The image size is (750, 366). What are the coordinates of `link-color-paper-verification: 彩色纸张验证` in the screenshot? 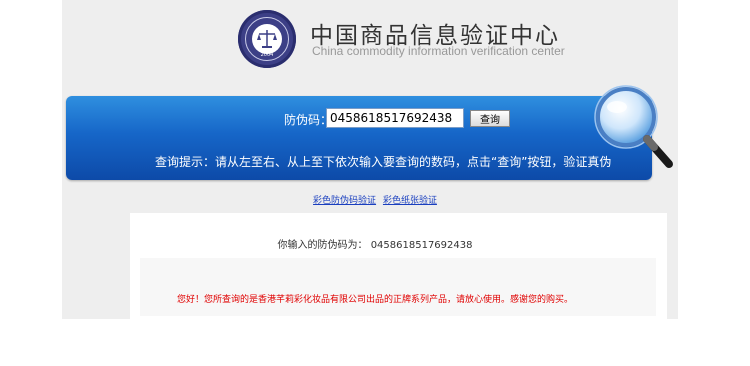 It's located at (410, 201).